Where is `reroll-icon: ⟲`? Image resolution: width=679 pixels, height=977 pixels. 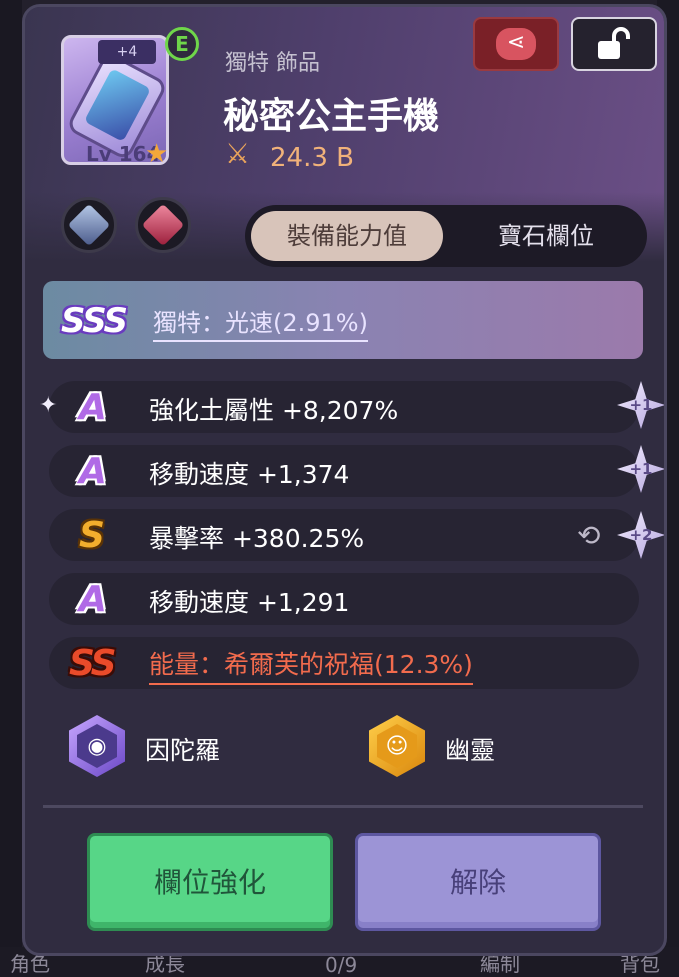
reroll-icon: ⟲ is located at coordinates (588, 535).